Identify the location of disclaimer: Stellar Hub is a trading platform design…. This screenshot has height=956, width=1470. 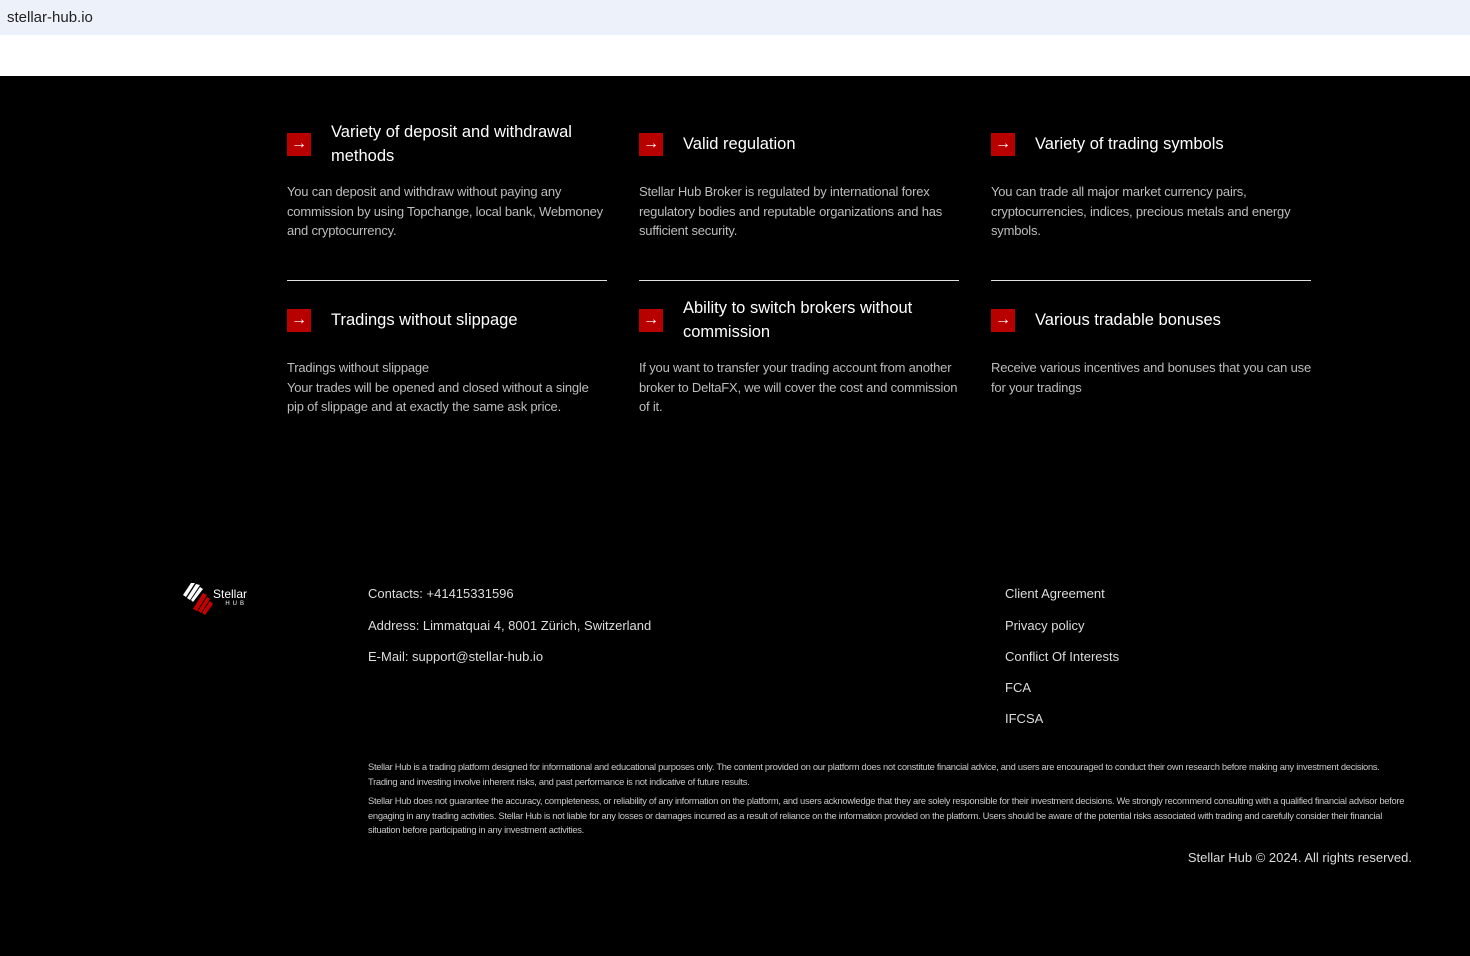
(888, 801).